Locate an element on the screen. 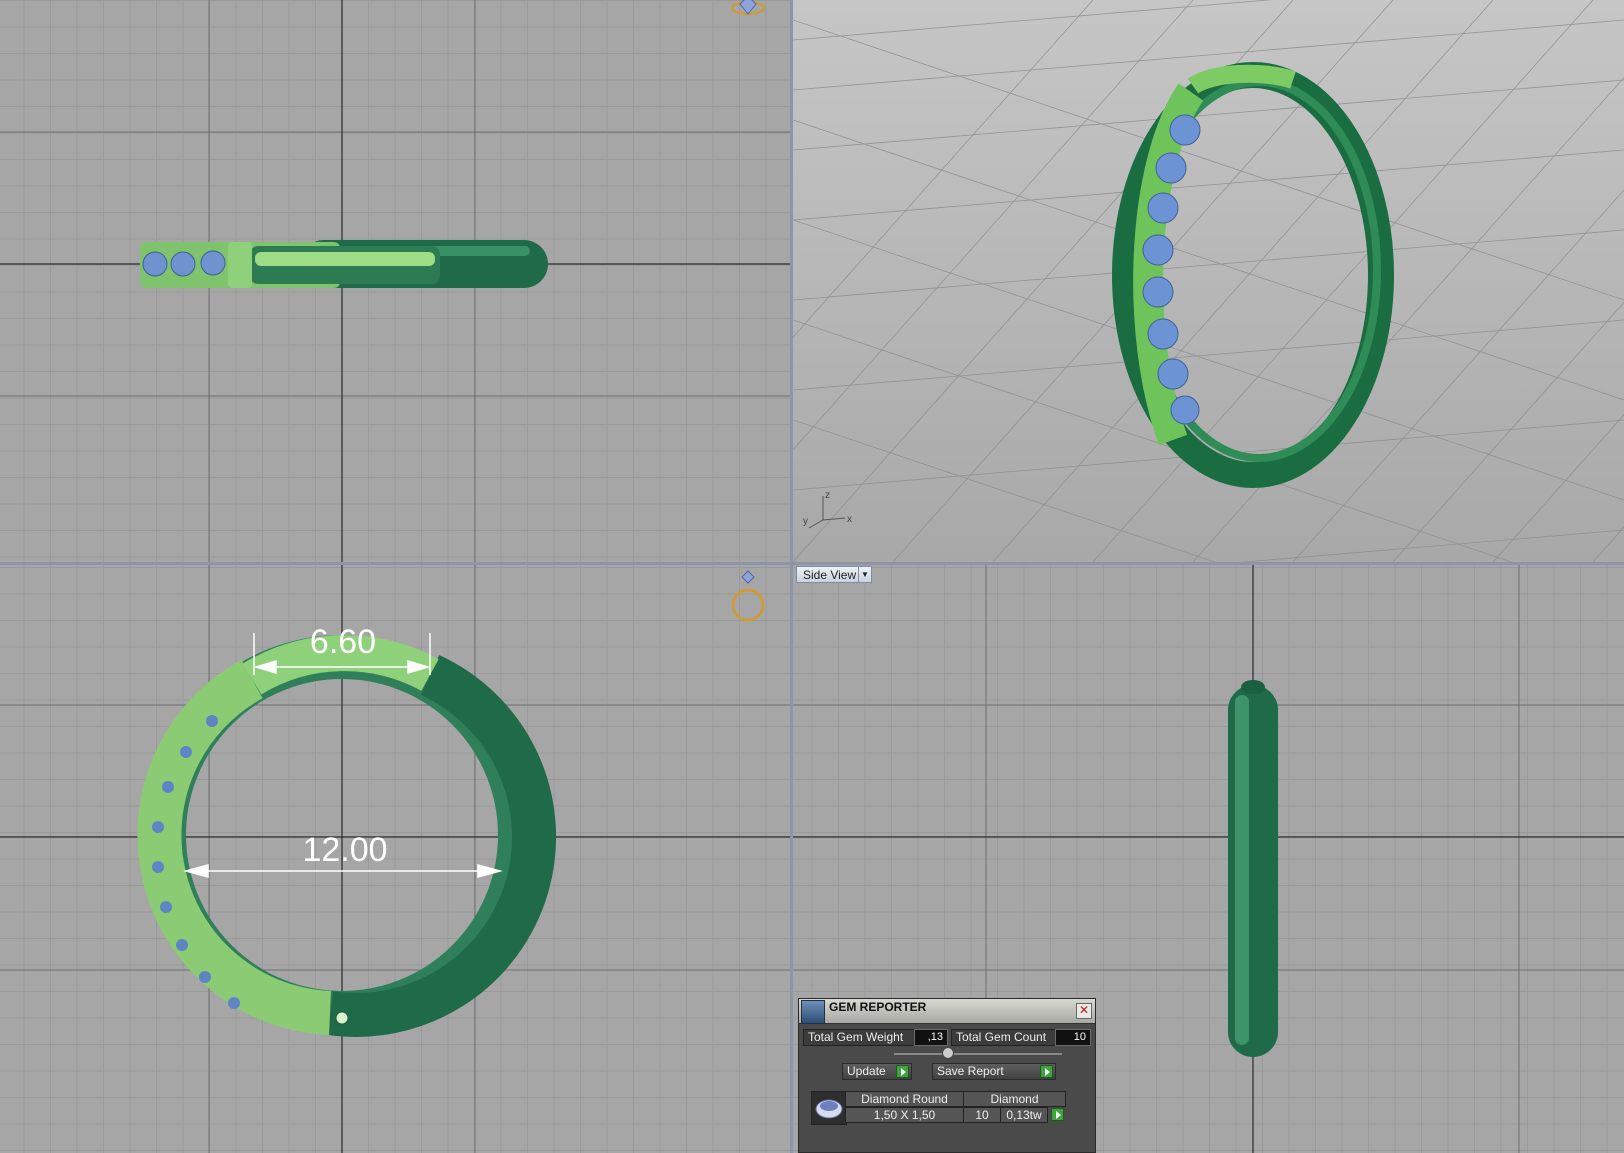  ring-side-view is located at coordinates (1253, 868).